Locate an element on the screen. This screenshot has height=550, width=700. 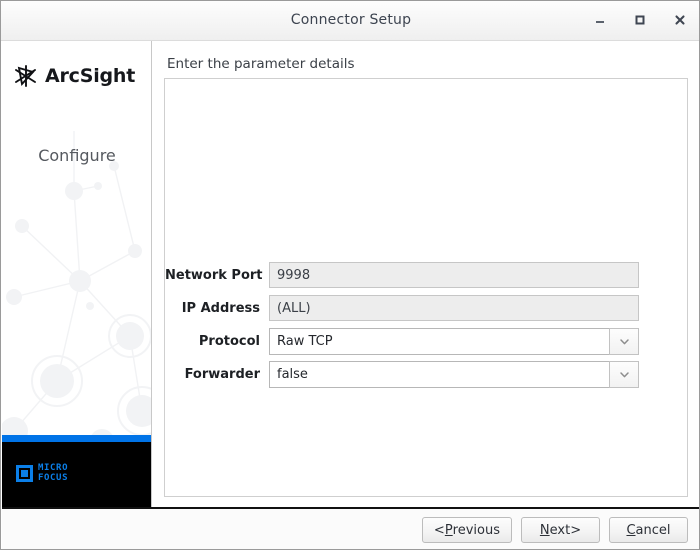
micro-focus-square-icon is located at coordinates (24, 473).